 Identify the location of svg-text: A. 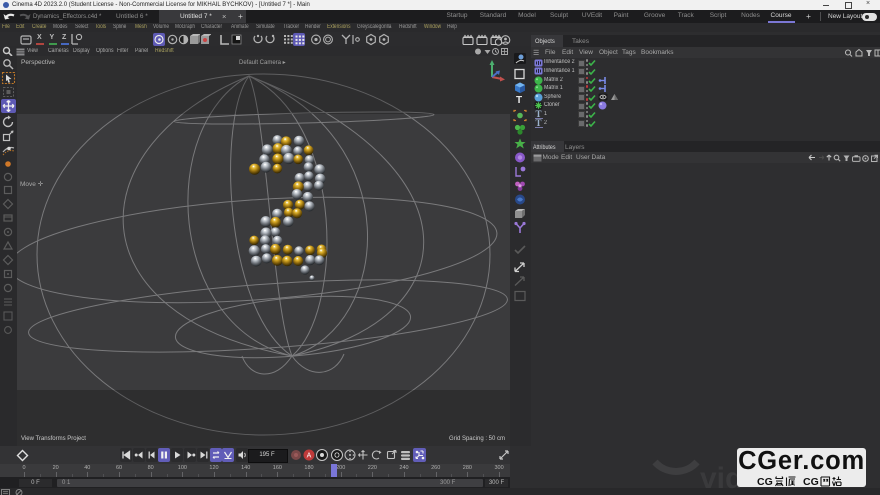
(309, 456).